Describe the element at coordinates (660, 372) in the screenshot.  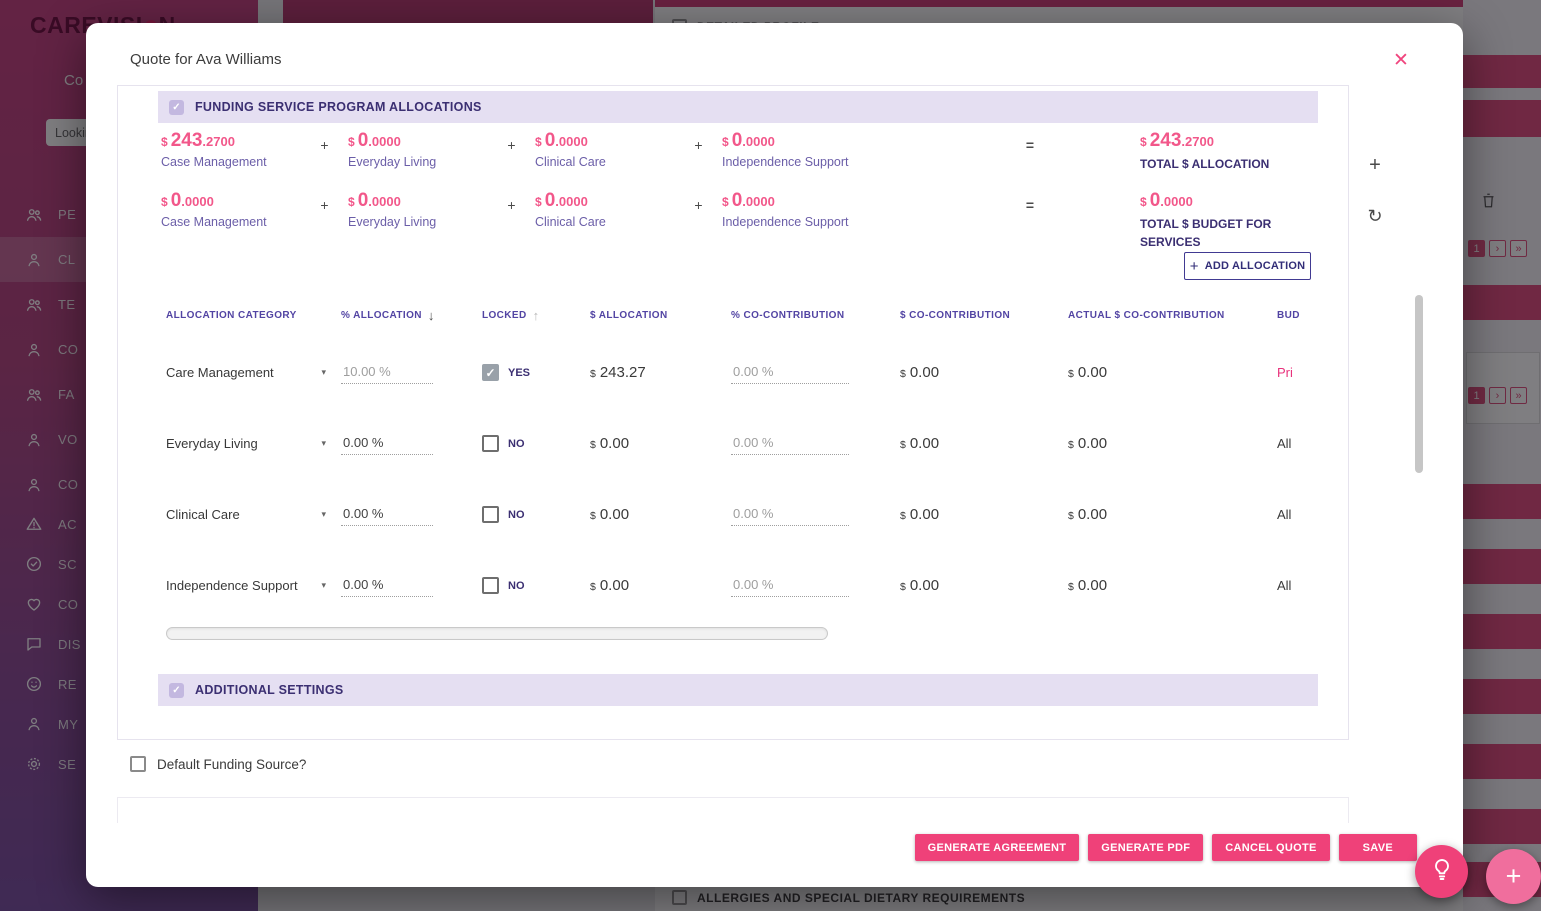
I see `allocation-amount-cell: $ 243.27` at that location.